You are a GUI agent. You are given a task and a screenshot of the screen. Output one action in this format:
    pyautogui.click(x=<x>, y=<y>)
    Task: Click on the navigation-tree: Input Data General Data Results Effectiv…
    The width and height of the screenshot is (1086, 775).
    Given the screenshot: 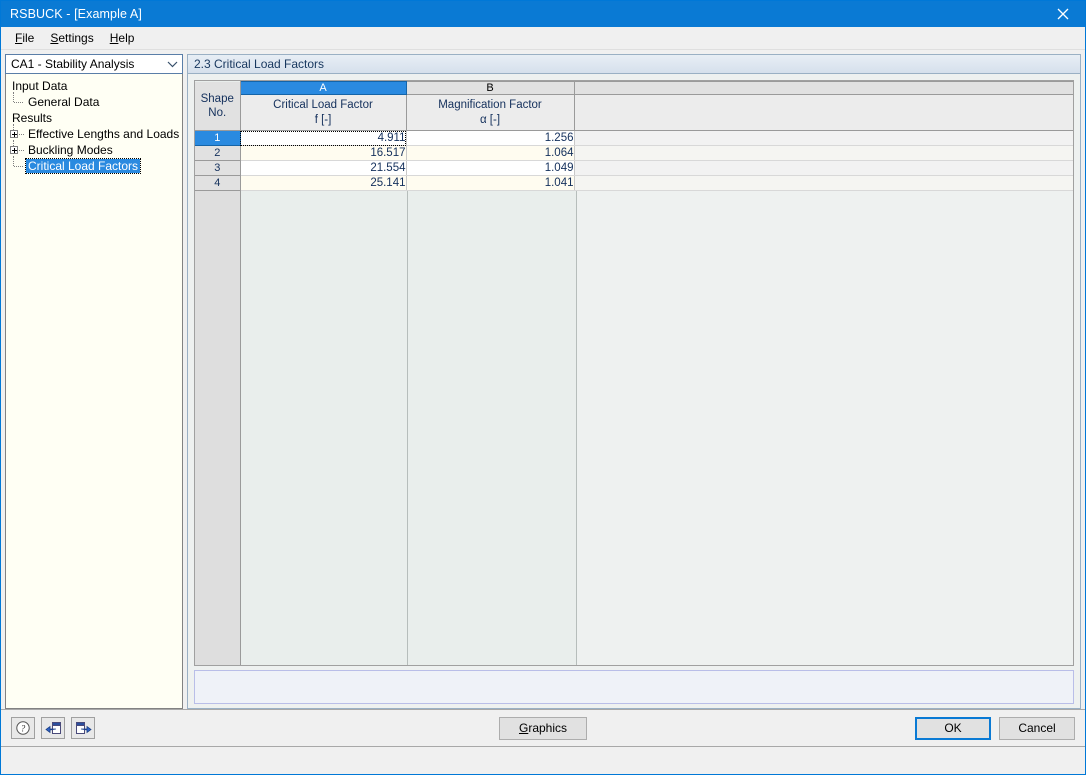 What is the action you would take?
    pyautogui.click(x=94, y=391)
    